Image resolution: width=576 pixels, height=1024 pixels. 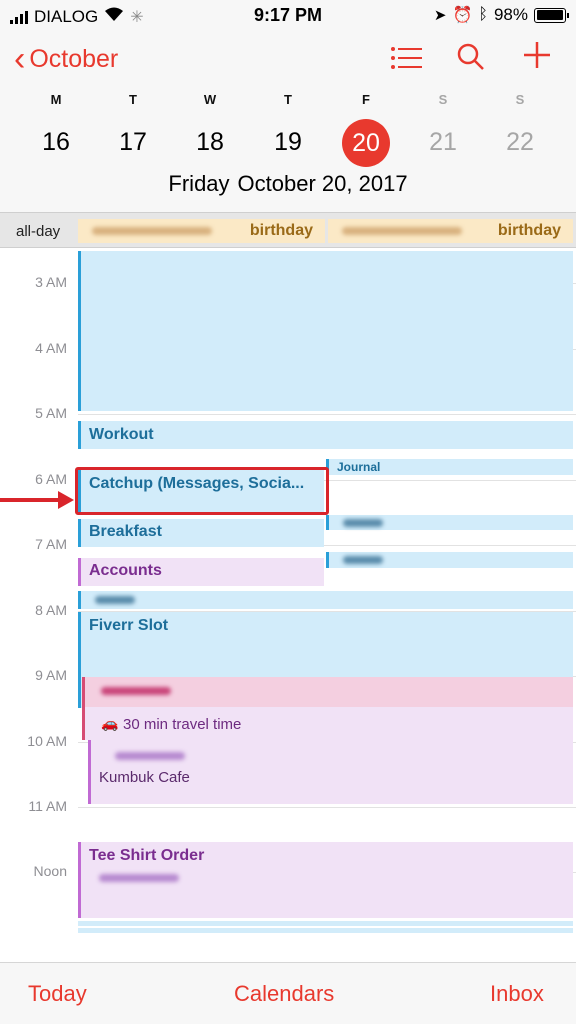 I want to click on event-journal: Journal, so click(x=449, y=467).